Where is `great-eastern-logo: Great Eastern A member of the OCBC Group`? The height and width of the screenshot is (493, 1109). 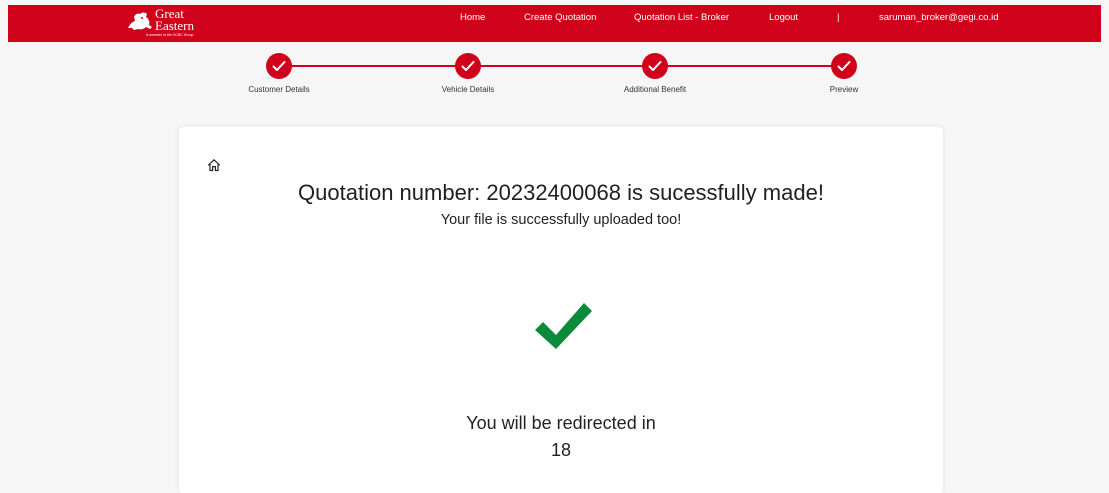
great-eastern-logo: Great Eastern A member of the OCBC Group is located at coordinates (171, 23).